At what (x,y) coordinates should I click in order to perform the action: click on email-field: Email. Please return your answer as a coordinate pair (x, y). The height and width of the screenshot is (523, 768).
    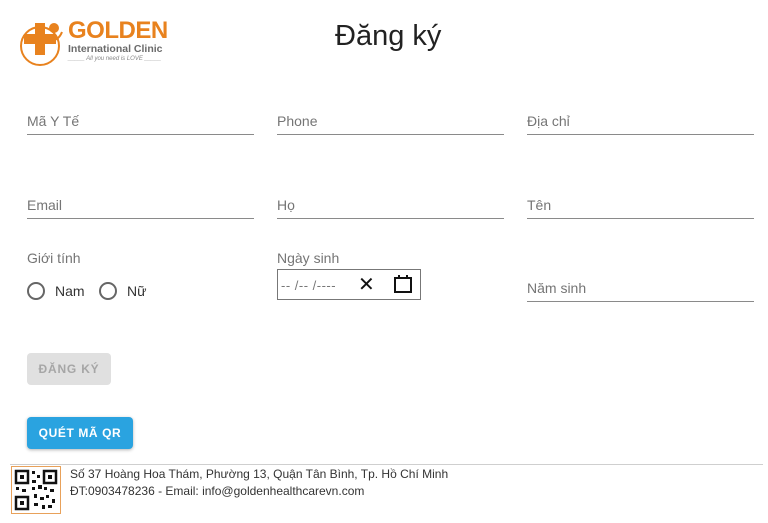
    Looking at the image, I should click on (140, 208).